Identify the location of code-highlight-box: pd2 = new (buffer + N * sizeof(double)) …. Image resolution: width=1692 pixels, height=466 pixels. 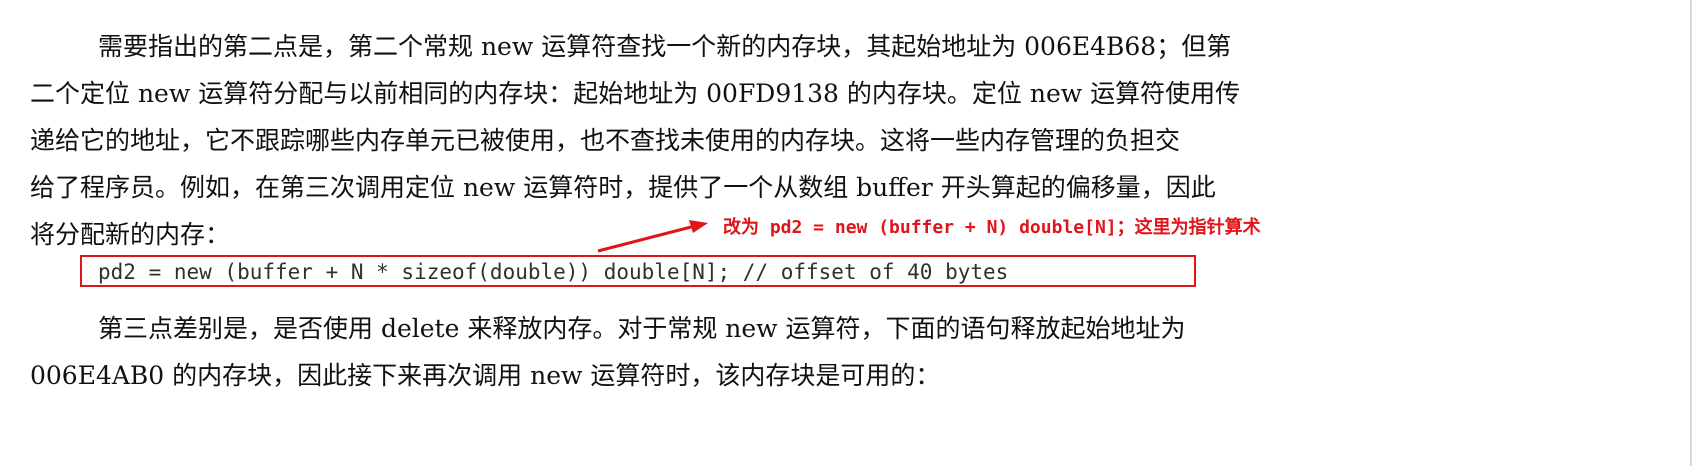
(638, 271).